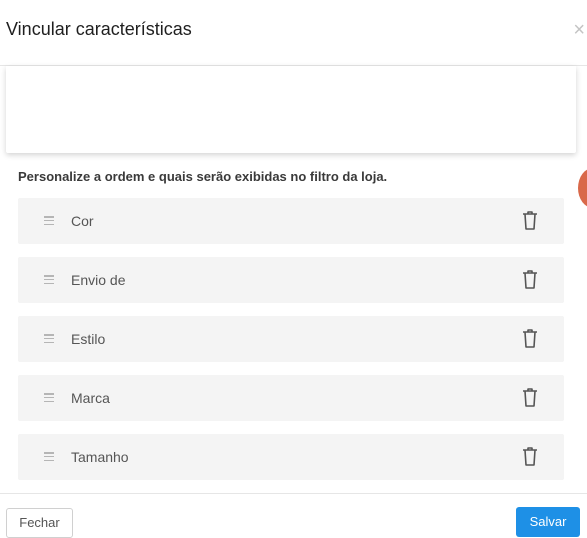  What do you see at coordinates (293, 33) in the screenshot?
I see `modal-header: Vincular características ×` at bounding box center [293, 33].